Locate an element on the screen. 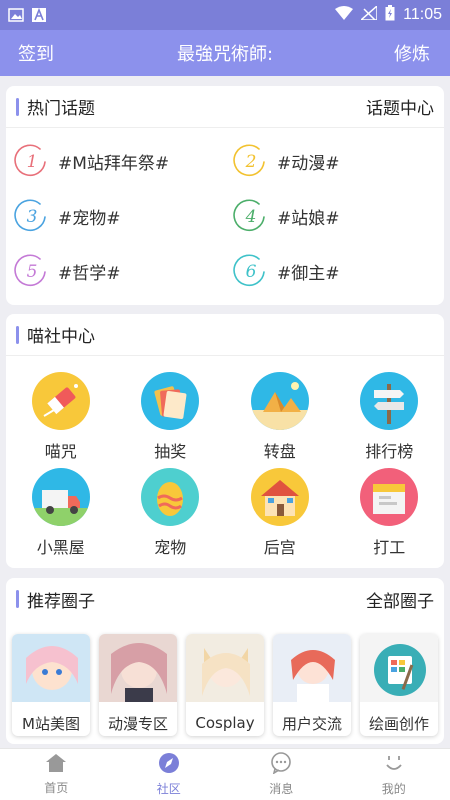 This screenshot has width=450, height=800. circle-label: Cosplay is located at coordinates (225, 723).